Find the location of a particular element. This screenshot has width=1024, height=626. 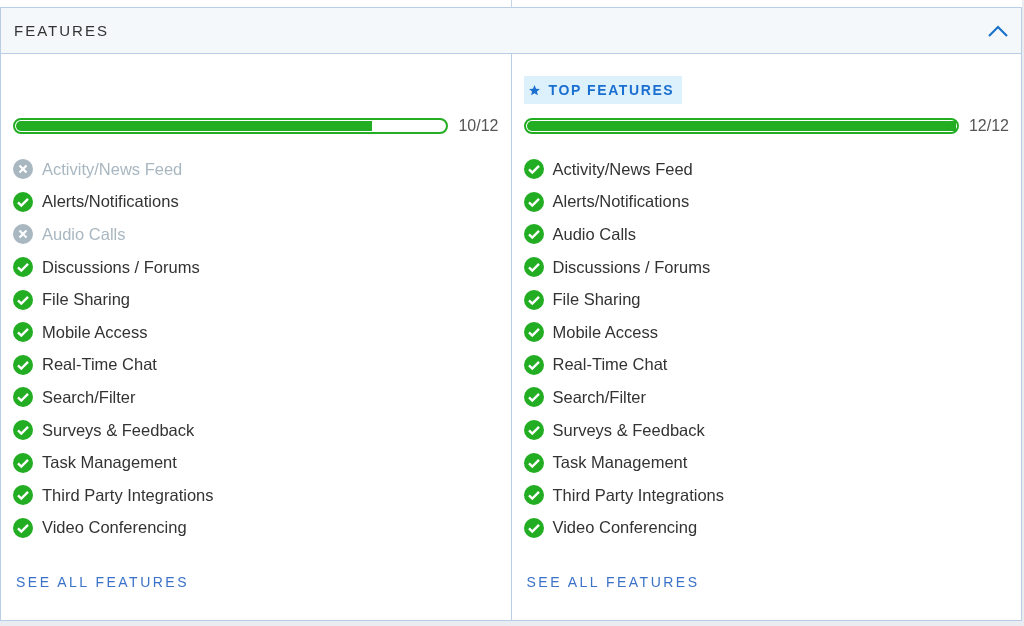

badge-label: TOP FEATURES is located at coordinates (611, 90).